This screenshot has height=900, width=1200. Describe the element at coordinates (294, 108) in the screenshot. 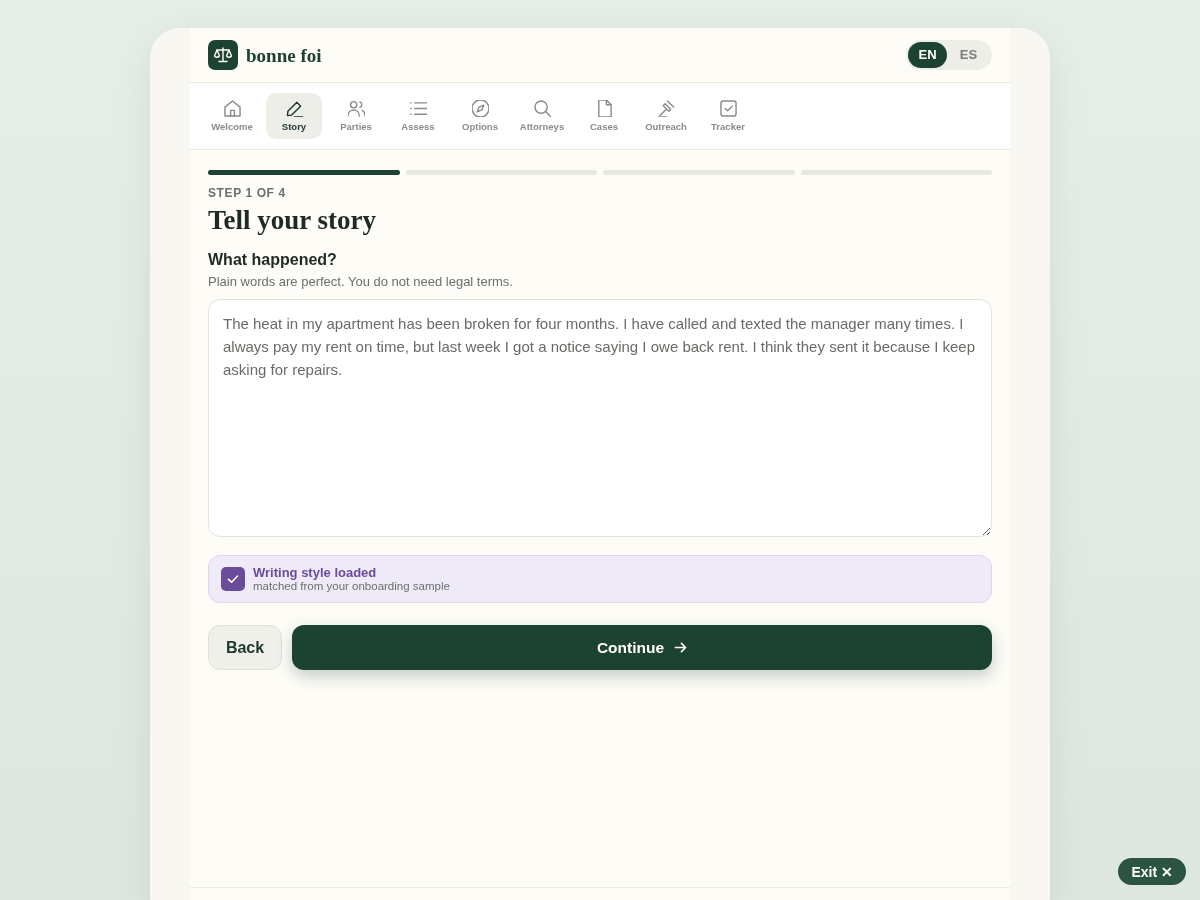

I see `pen-icon` at that location.